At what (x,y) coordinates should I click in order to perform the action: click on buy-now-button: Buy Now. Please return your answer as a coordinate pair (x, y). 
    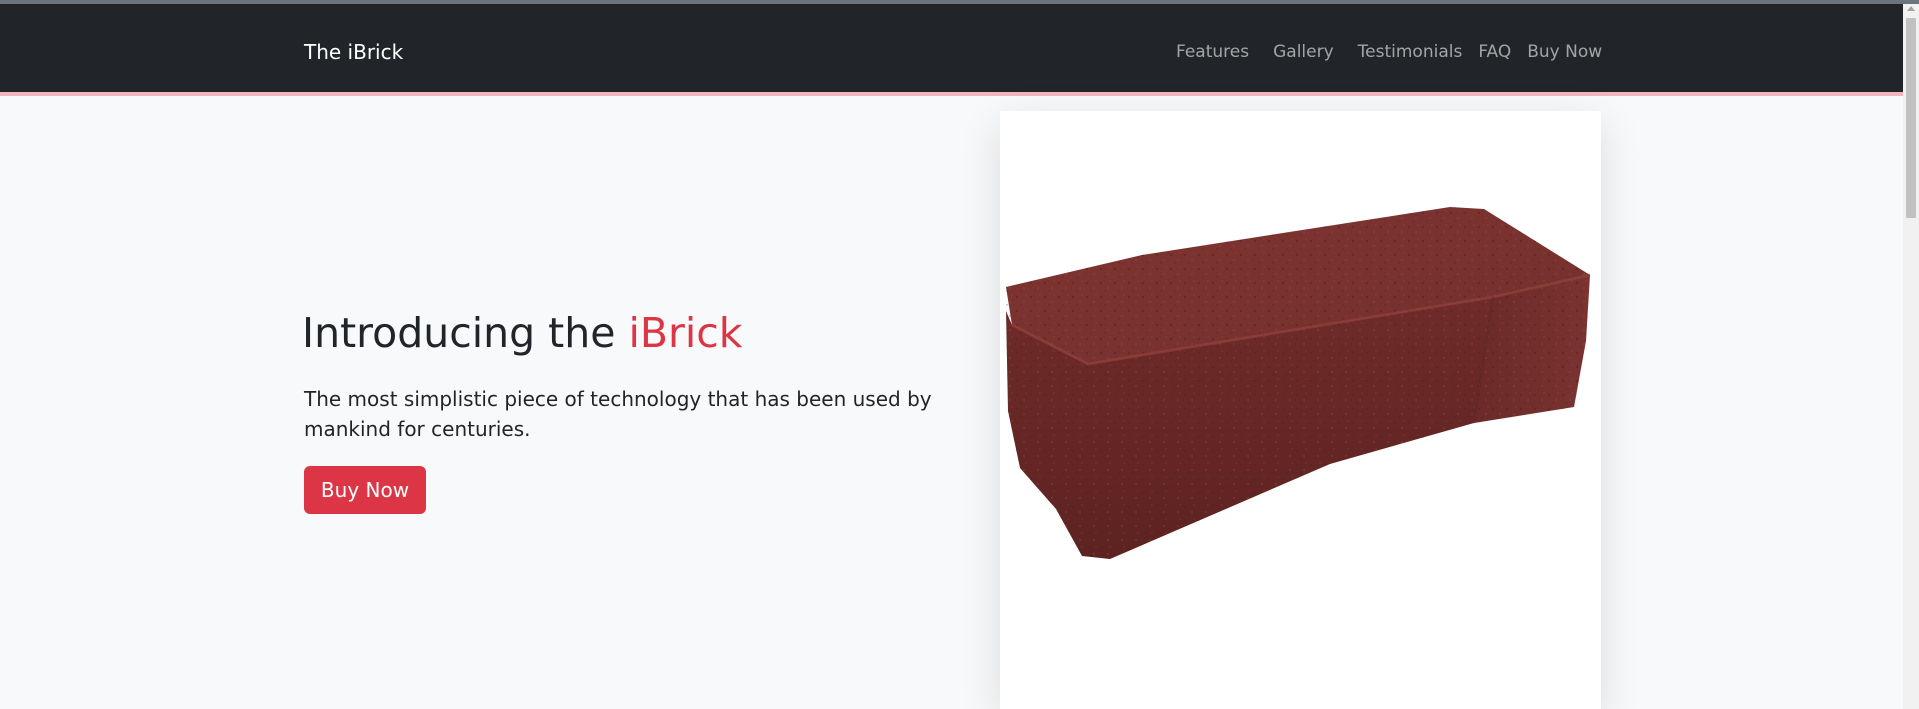
    Looking at the image, I should click on (365, 490).